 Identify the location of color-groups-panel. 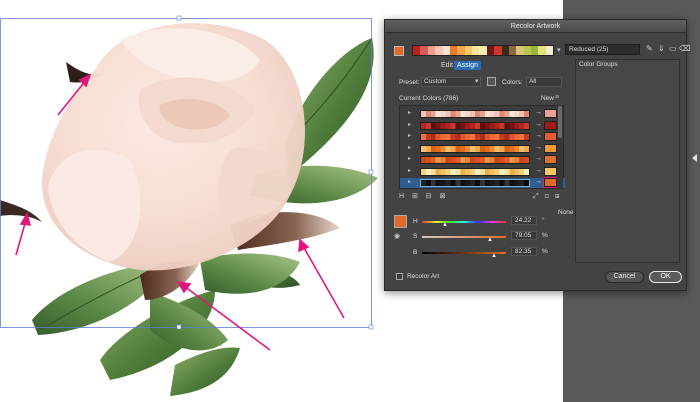
(627, 161).